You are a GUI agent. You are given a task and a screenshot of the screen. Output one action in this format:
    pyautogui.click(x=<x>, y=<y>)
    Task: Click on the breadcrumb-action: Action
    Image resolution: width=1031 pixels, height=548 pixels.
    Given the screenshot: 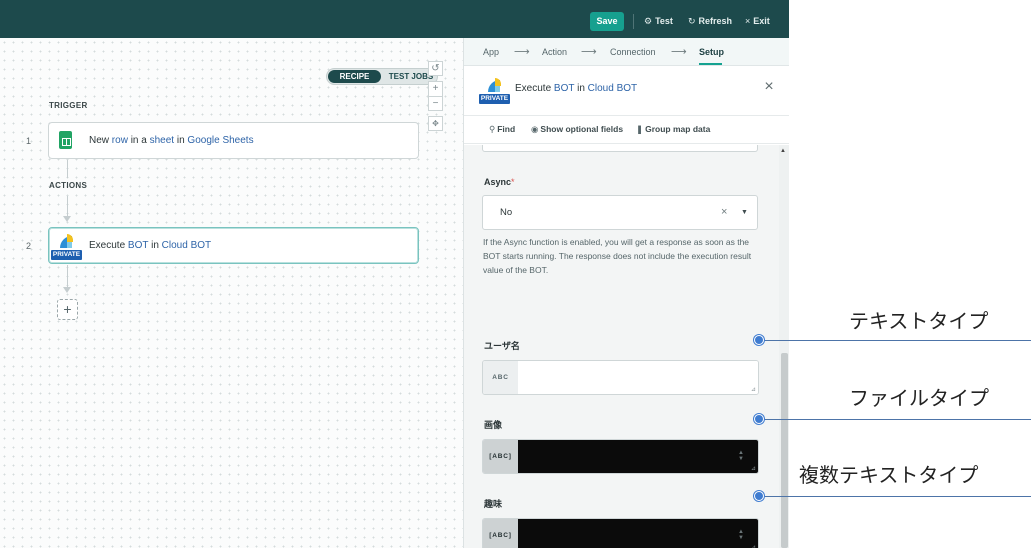 What is the action you would take?
    pyautogui.click(x=554, y=52)
    